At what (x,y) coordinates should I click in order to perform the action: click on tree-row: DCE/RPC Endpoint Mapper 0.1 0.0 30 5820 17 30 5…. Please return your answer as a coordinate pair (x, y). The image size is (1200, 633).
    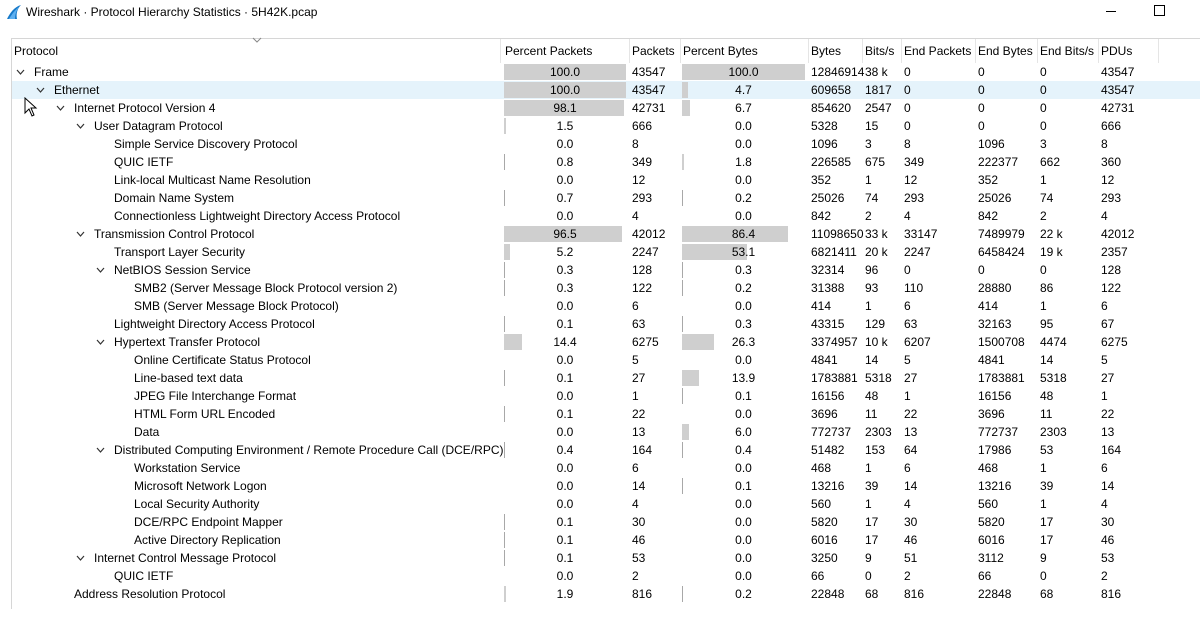
    Looking at the image, I should click on (606, 522).